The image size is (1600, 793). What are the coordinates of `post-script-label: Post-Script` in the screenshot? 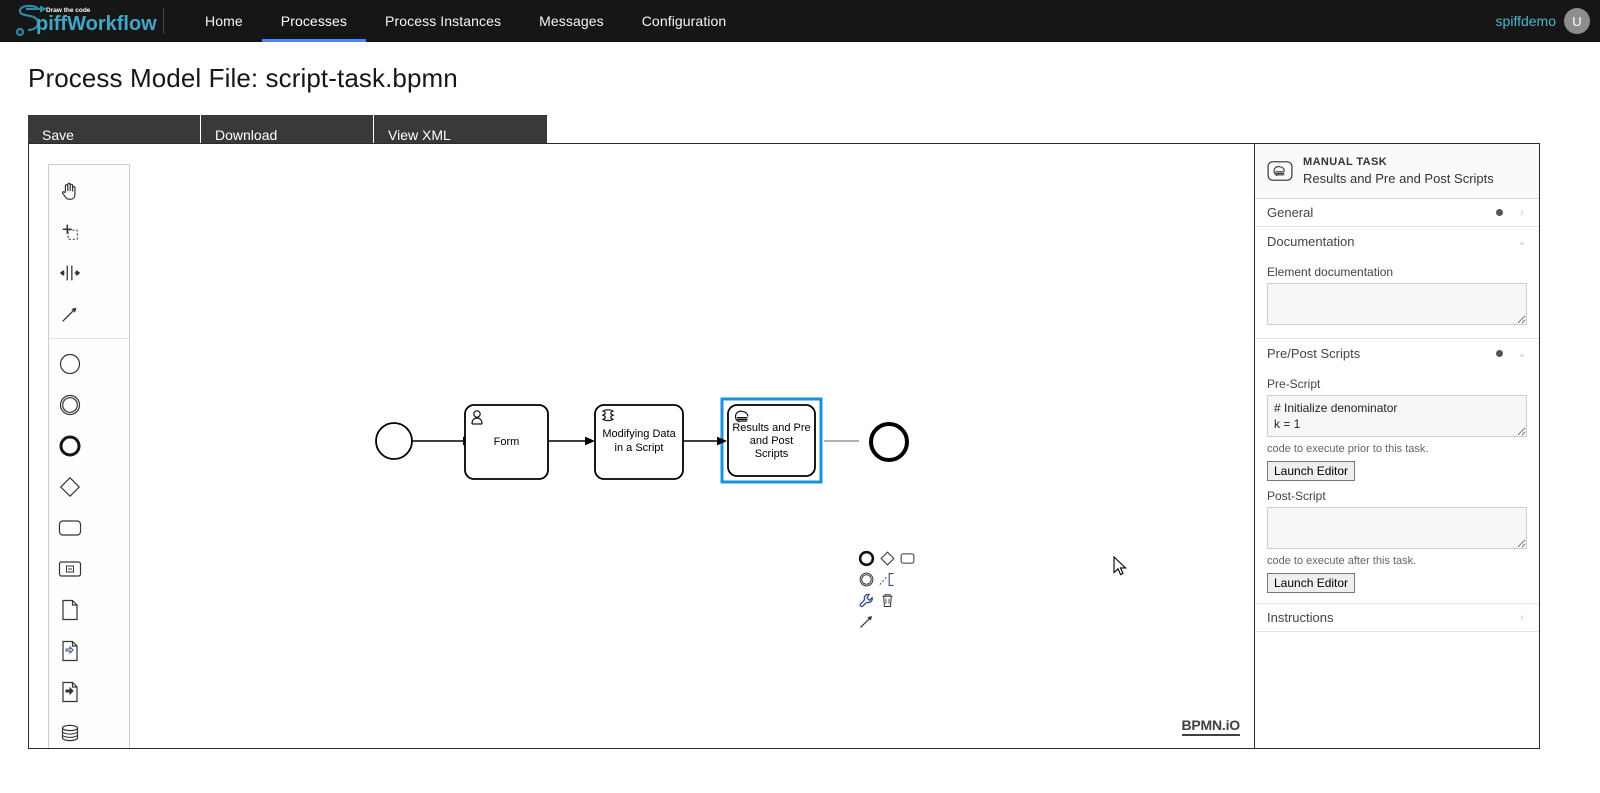 It's located at (1296, 496).